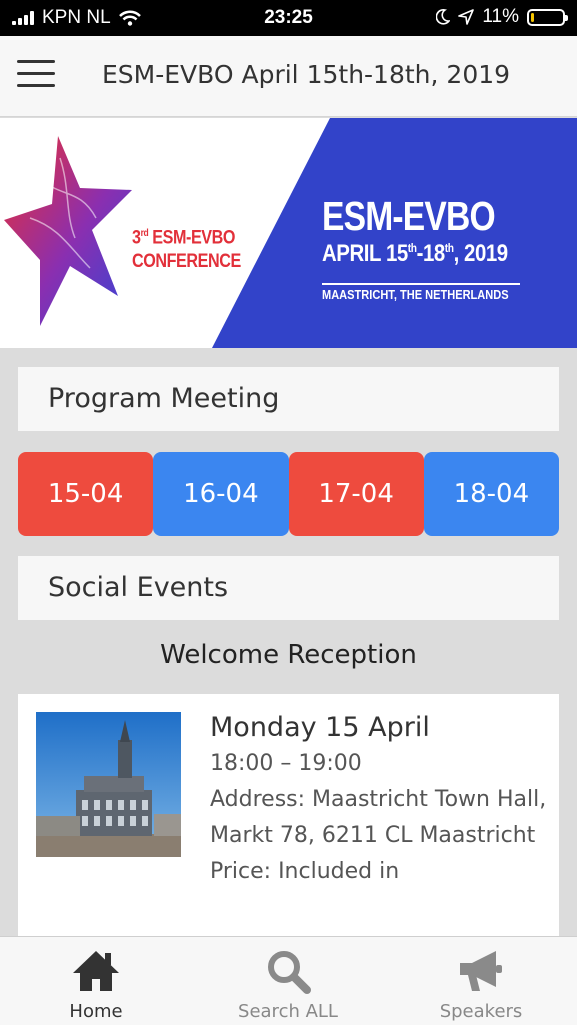 The width and height of the screenshot is (577, 1025). Describe the element at coordinates (409, 216) in the screenshot. I see `banner-title: ESM-EVBO` at that location.